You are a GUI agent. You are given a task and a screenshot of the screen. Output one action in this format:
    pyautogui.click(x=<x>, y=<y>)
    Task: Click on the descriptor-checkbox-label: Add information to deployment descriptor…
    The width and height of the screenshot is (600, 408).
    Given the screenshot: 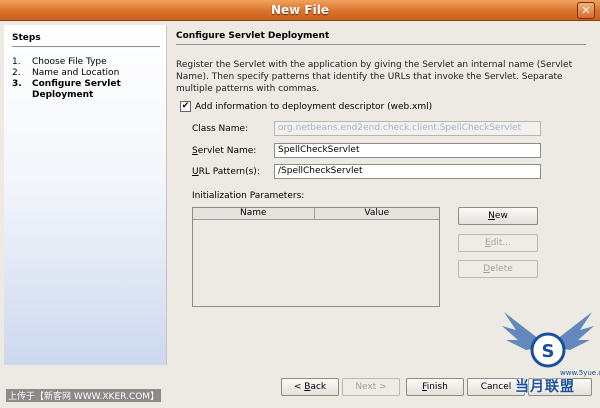 What is the action you would take?
    pyautogui.click(x=314, y=106)
    